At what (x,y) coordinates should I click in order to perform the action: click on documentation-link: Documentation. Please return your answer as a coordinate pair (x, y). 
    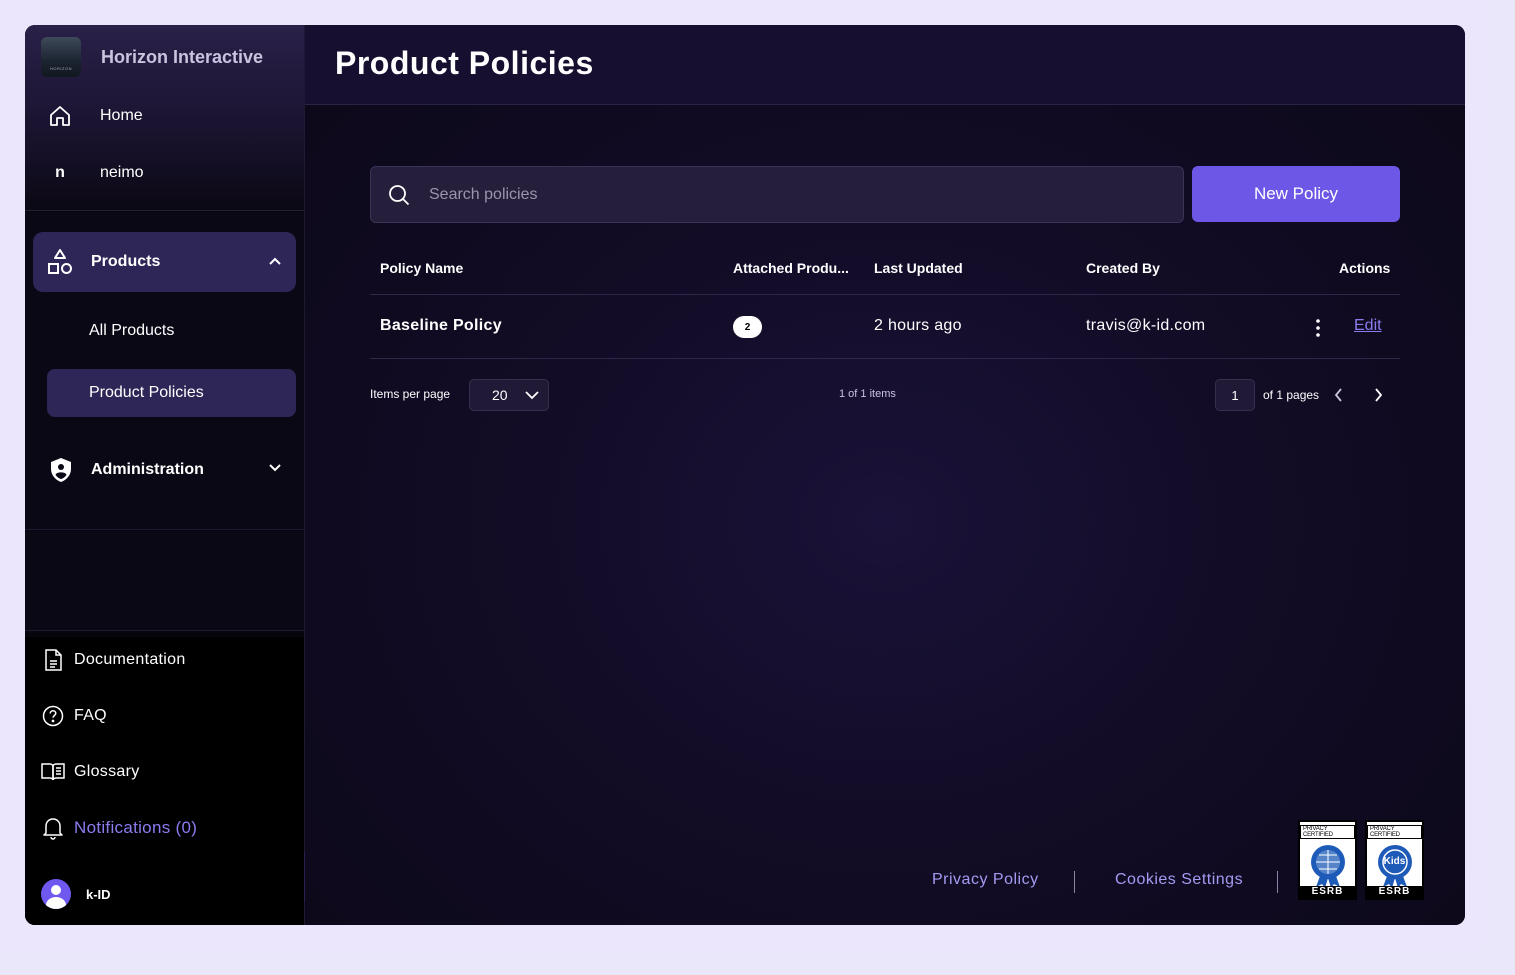
    Looking at the image, I should click on (113, 660).